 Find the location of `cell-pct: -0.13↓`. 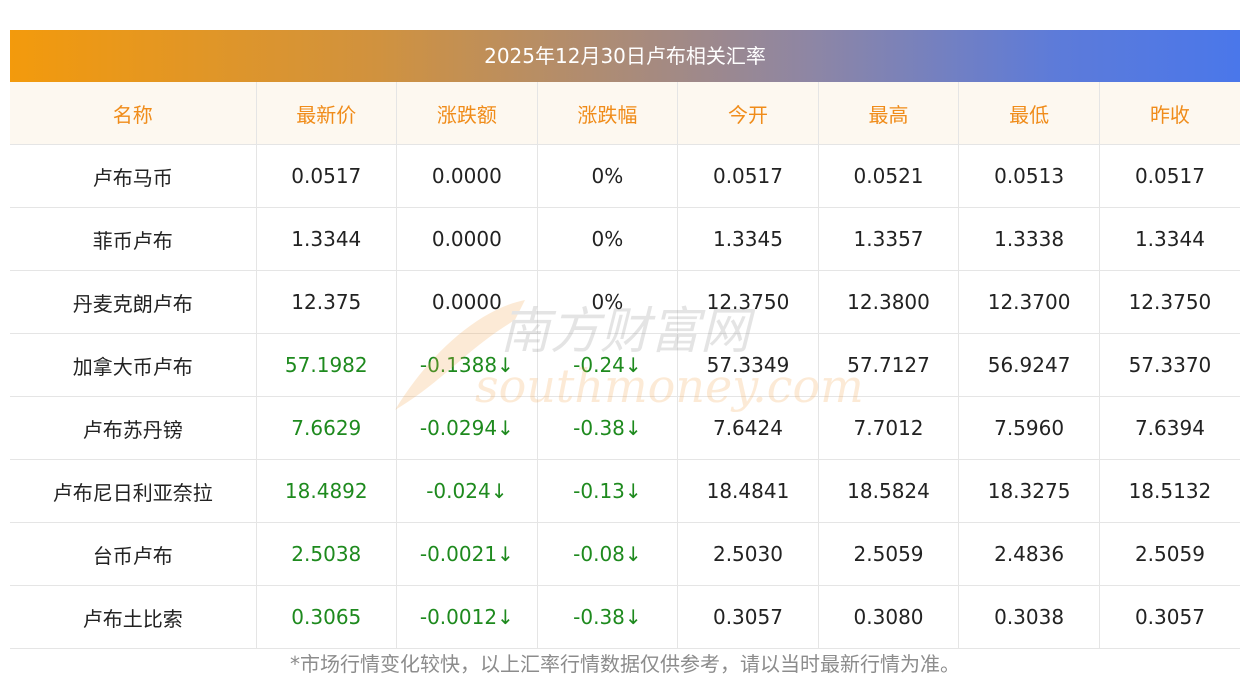

cell-pct: -0.13↓ is located at coordinates (607, 491).